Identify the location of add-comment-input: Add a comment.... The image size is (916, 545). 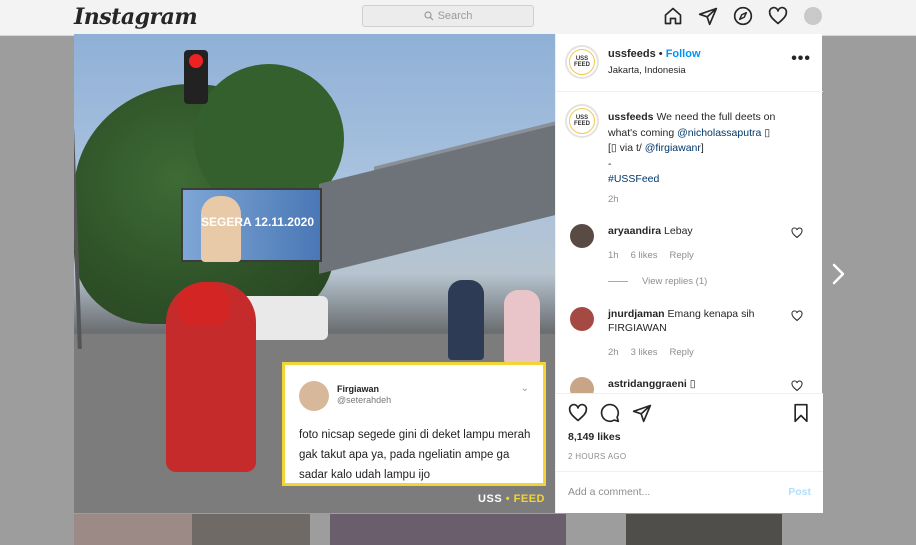
(609, 492).